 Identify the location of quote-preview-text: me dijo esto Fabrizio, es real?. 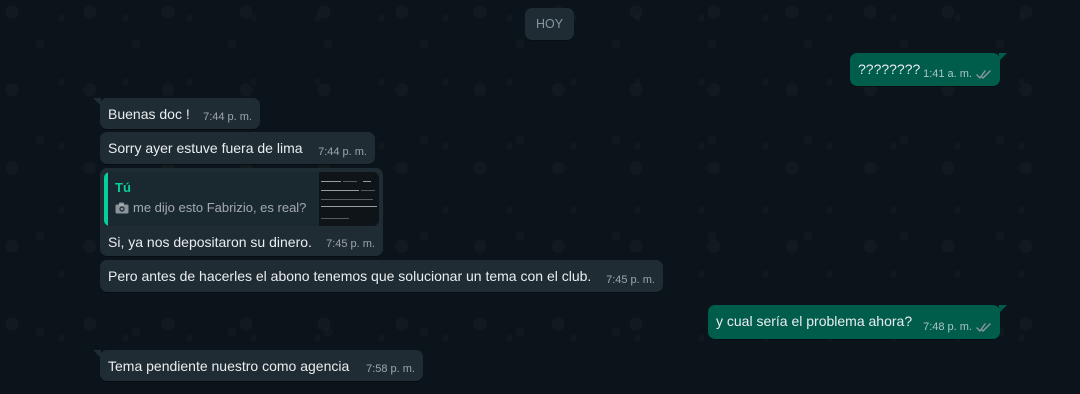
(220, 207).